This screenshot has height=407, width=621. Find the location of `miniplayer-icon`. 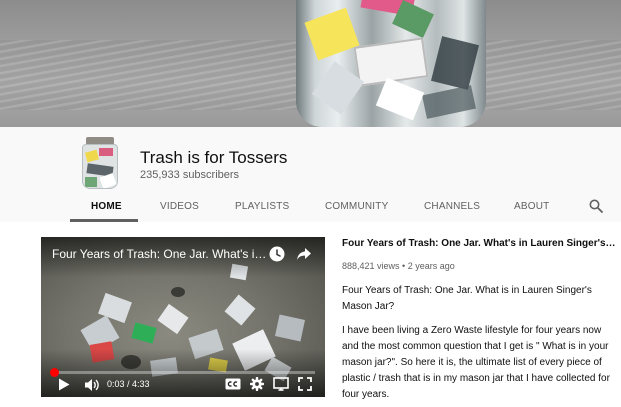

miniplayer-icon is located at coordinates (281, 384).